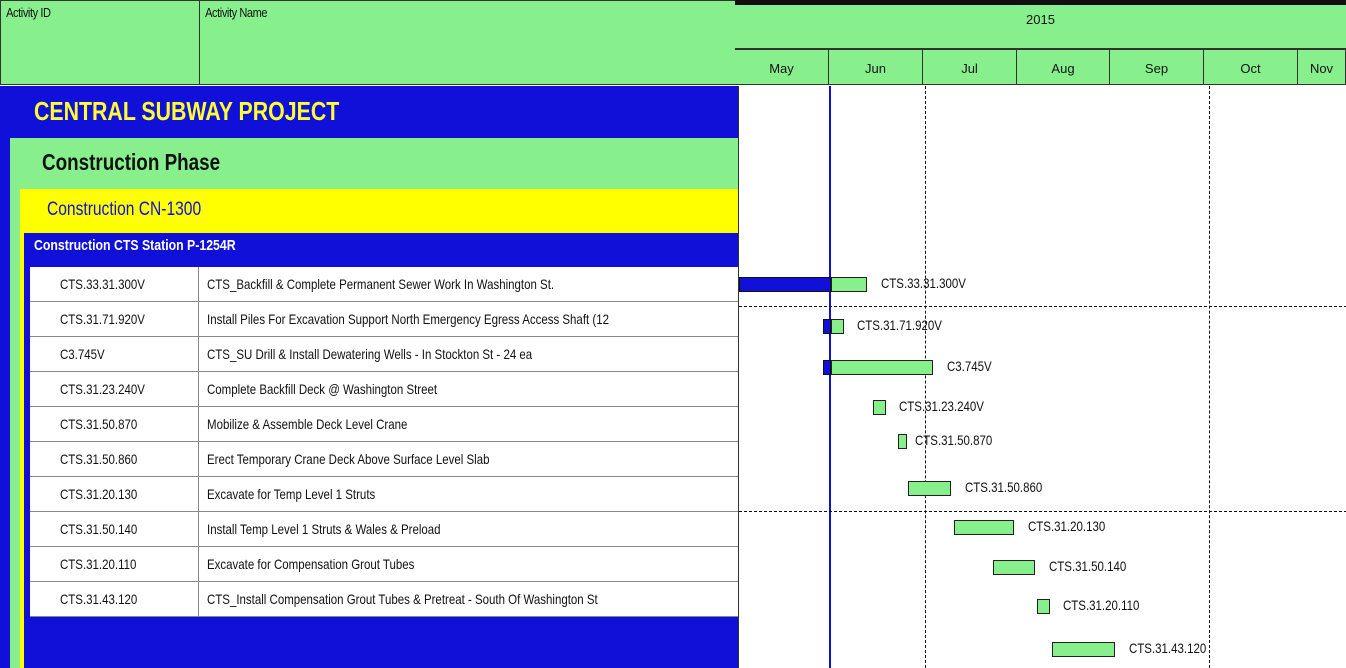 The image size is (1346, 668). I want to click on contract-band: Construction CN-1300, so click(379, 211).